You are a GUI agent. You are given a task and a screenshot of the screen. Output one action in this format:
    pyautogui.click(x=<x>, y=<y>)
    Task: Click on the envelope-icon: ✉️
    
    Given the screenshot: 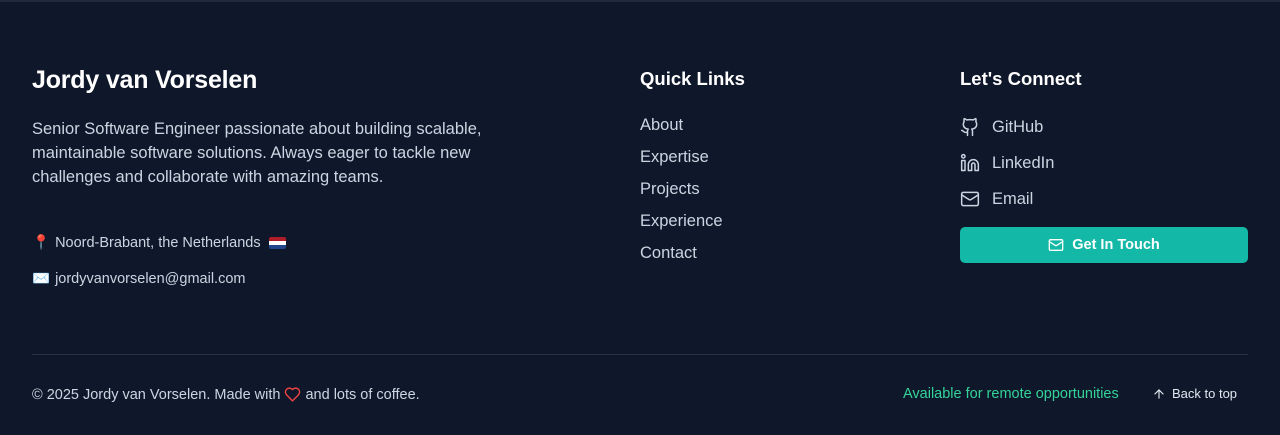 What is the action you would take?
    pyautogui.click(x=41, y=279)
    